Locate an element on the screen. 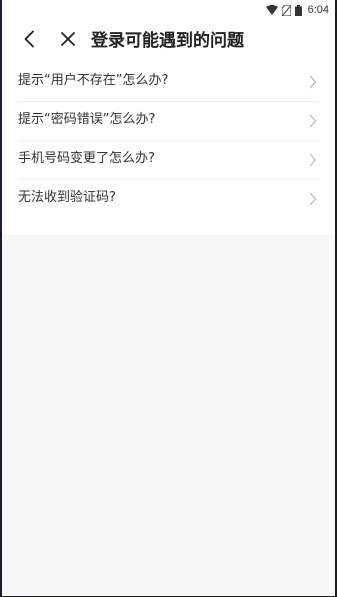 The height and width of the screenshot is (597, 337). faq-item-label: 提示“密码错误”怎么办? is located at coordinates (87, 119).